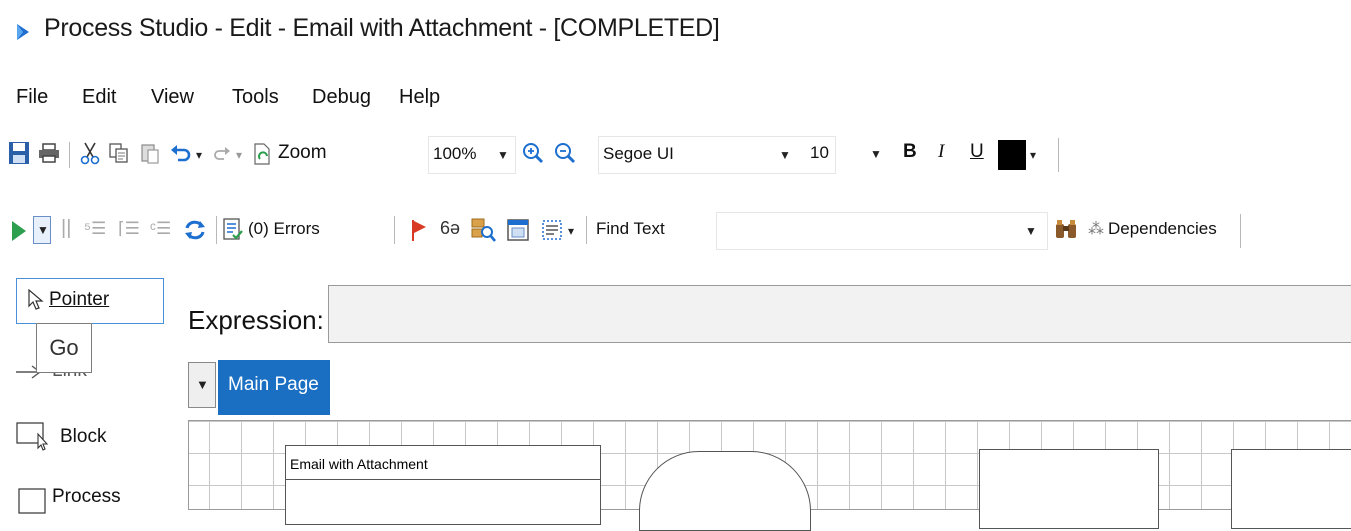 The image size is (1351, 531). Describe the element at coordinates (876, 154) in the screenshot. I see `font-size-dropdown-icon: ▼` at that location.